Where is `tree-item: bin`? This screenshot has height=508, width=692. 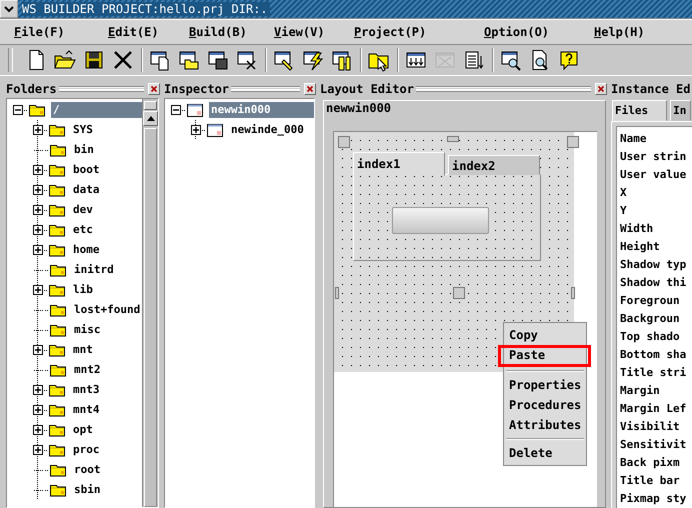 tree-item: bin is located at coordinates (84, 150).